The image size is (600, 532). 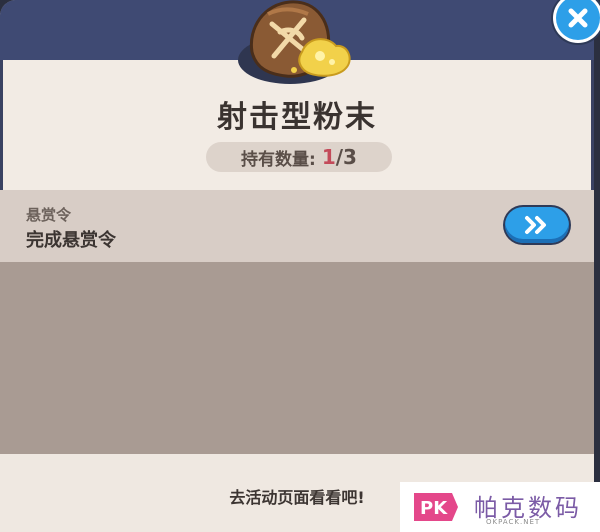 I want to click on holding-quantity-value: 1/3, so click(x=339, y=157).